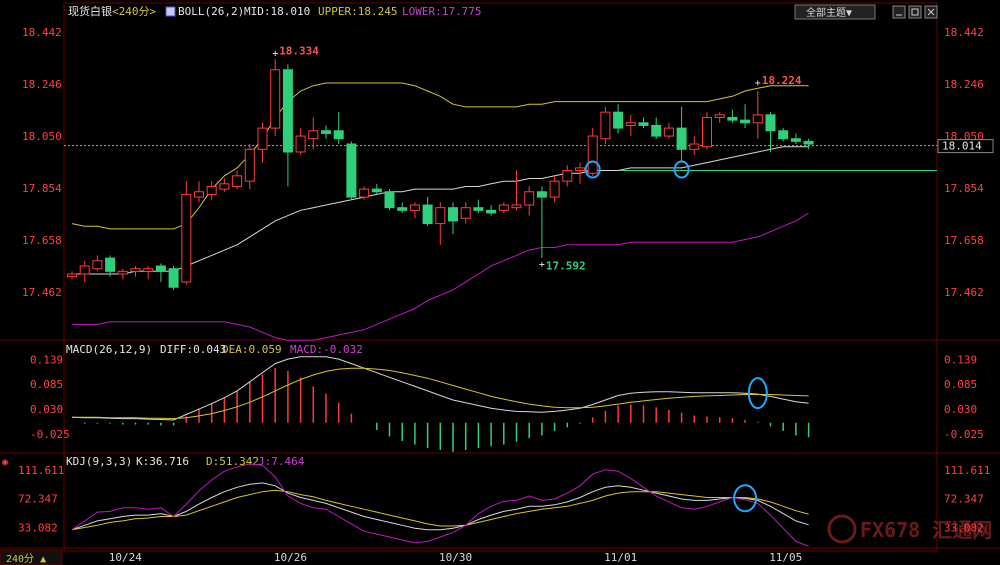 The width and height of the screenshot is (1000, 565). Describe the element at coordinates (125, 557) in the screenshot. I see `x-axis-label: 10/24` at that location.